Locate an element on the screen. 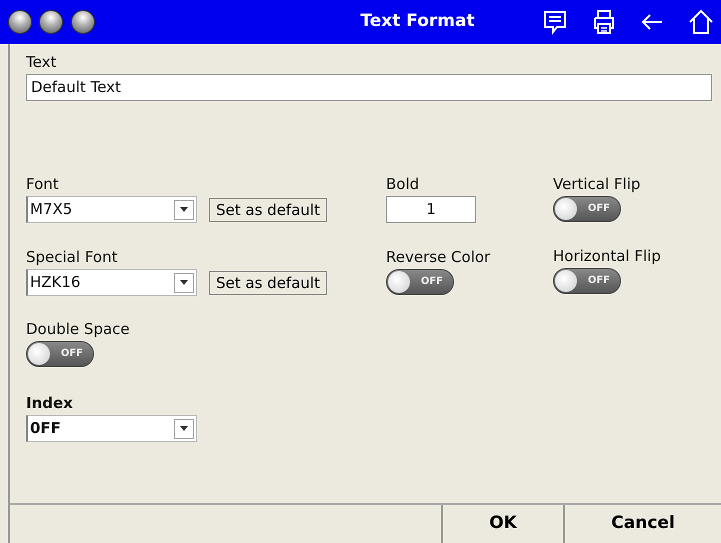 The width and height of the screenshot is (721, 543). field-label: Index is located at coordinates (50, 403).